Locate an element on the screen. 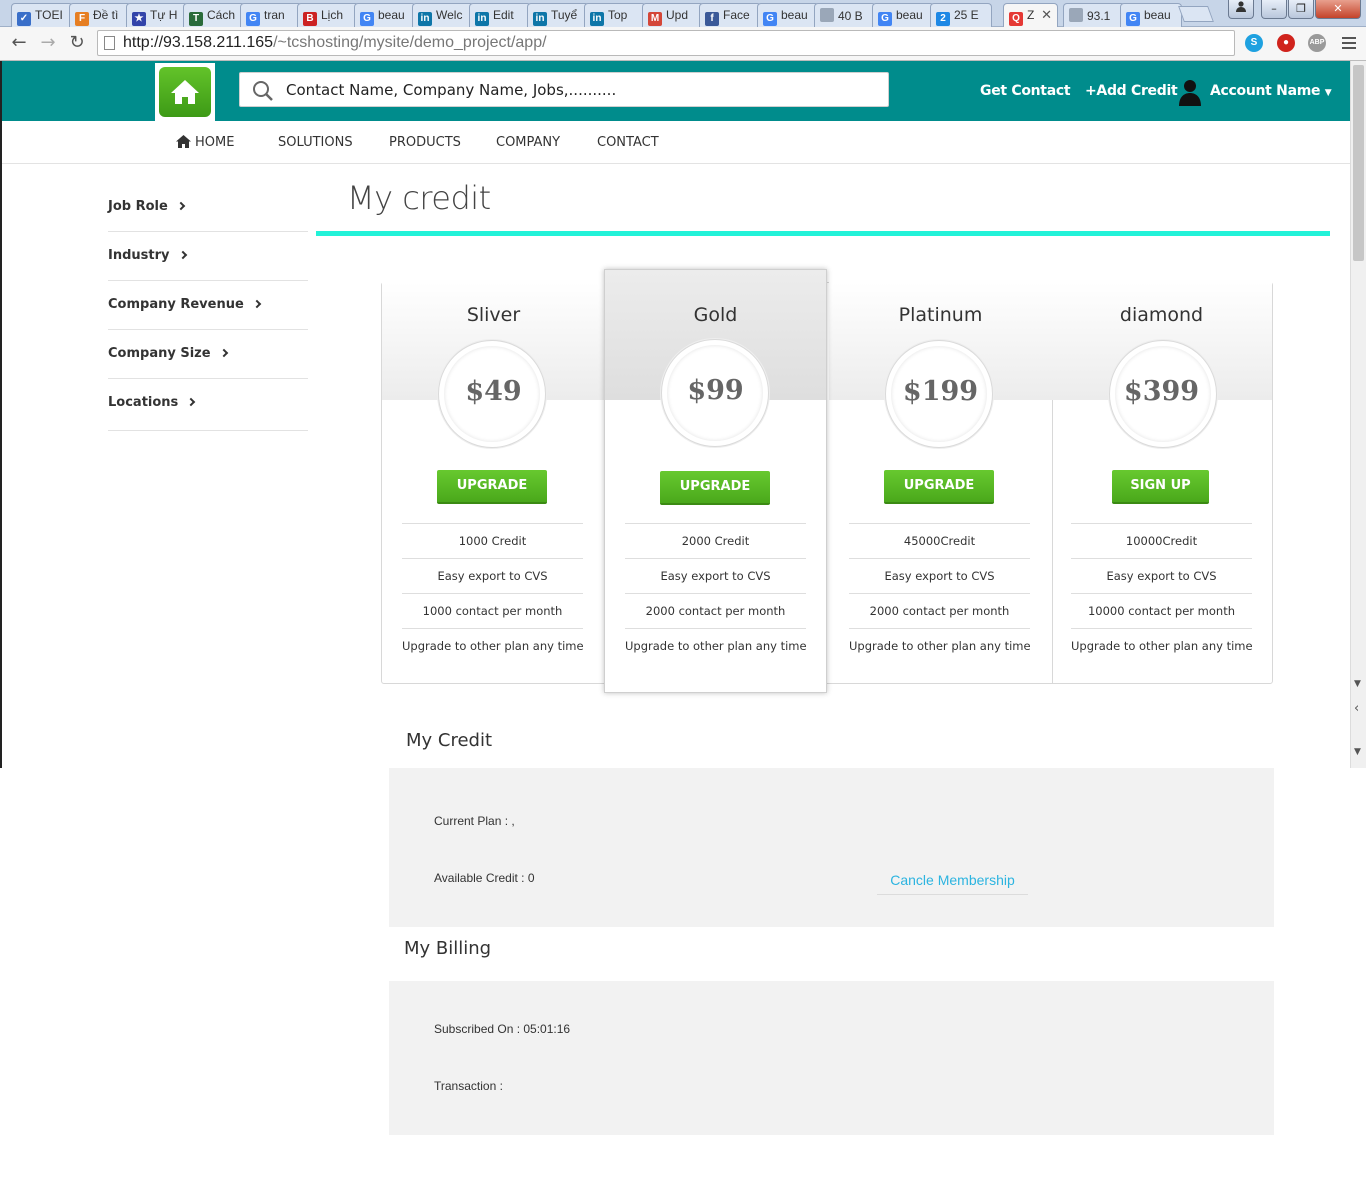 Image resolution: width=1366 pixels, height=1190 pixels. house-icon is located at coordinates (185, 92).